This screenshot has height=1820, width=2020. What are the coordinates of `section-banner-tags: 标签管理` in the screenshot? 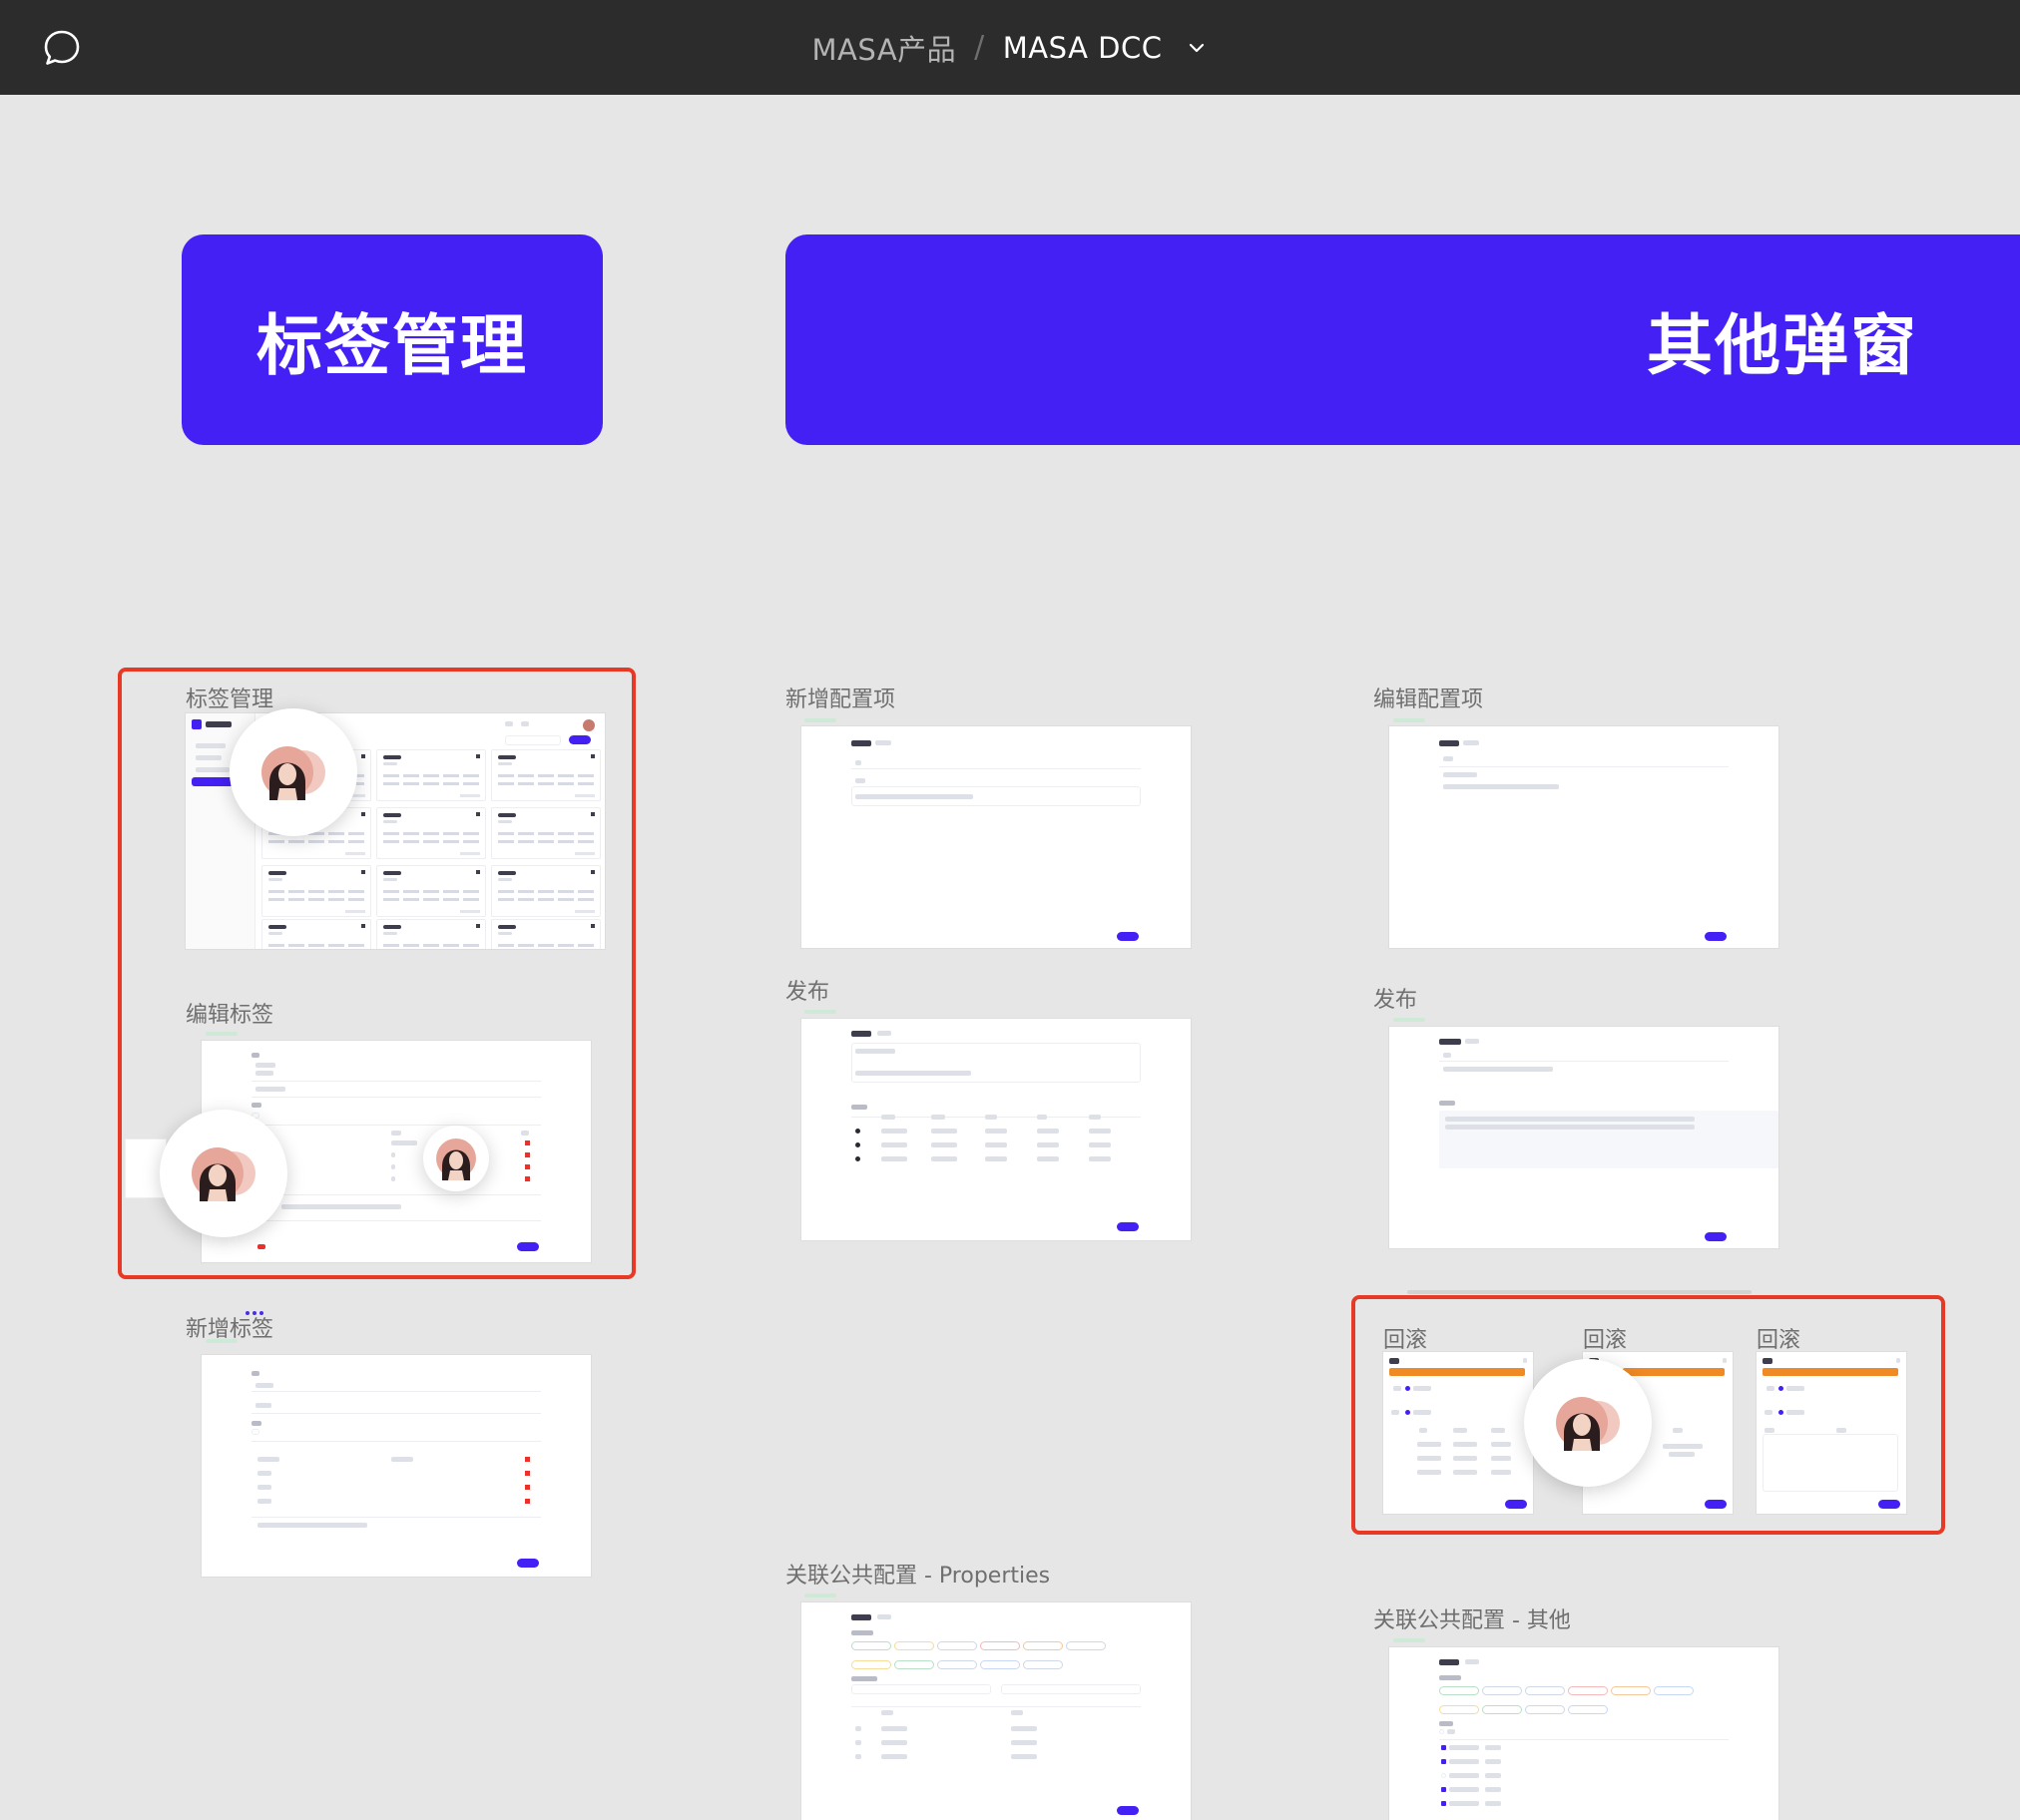 It's located at (392, 339).